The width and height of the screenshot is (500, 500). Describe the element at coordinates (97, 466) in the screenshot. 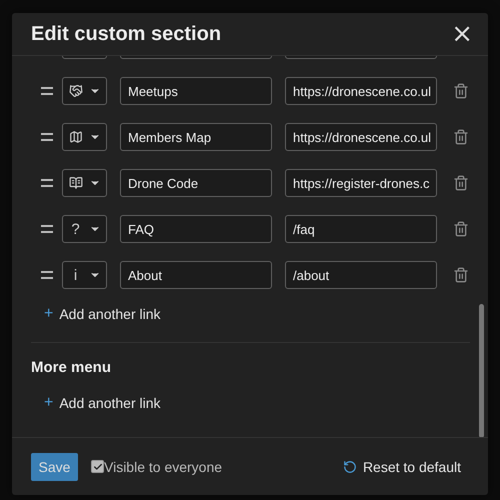

I see `checkbox` at that location.